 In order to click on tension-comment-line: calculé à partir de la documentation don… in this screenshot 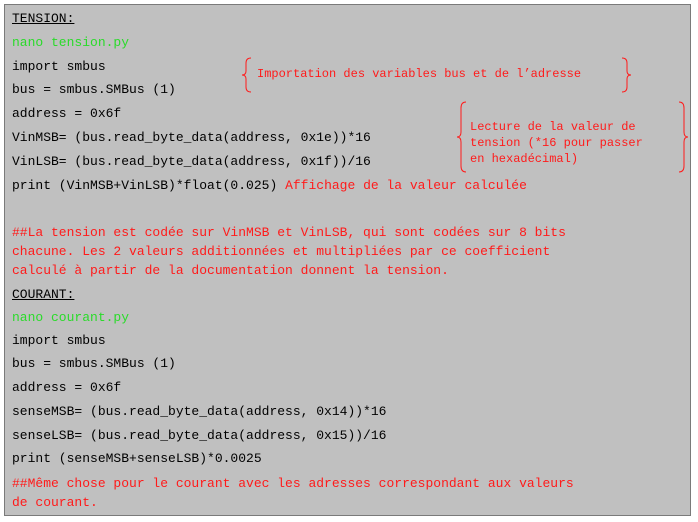, I will do `click(230, 270)`.